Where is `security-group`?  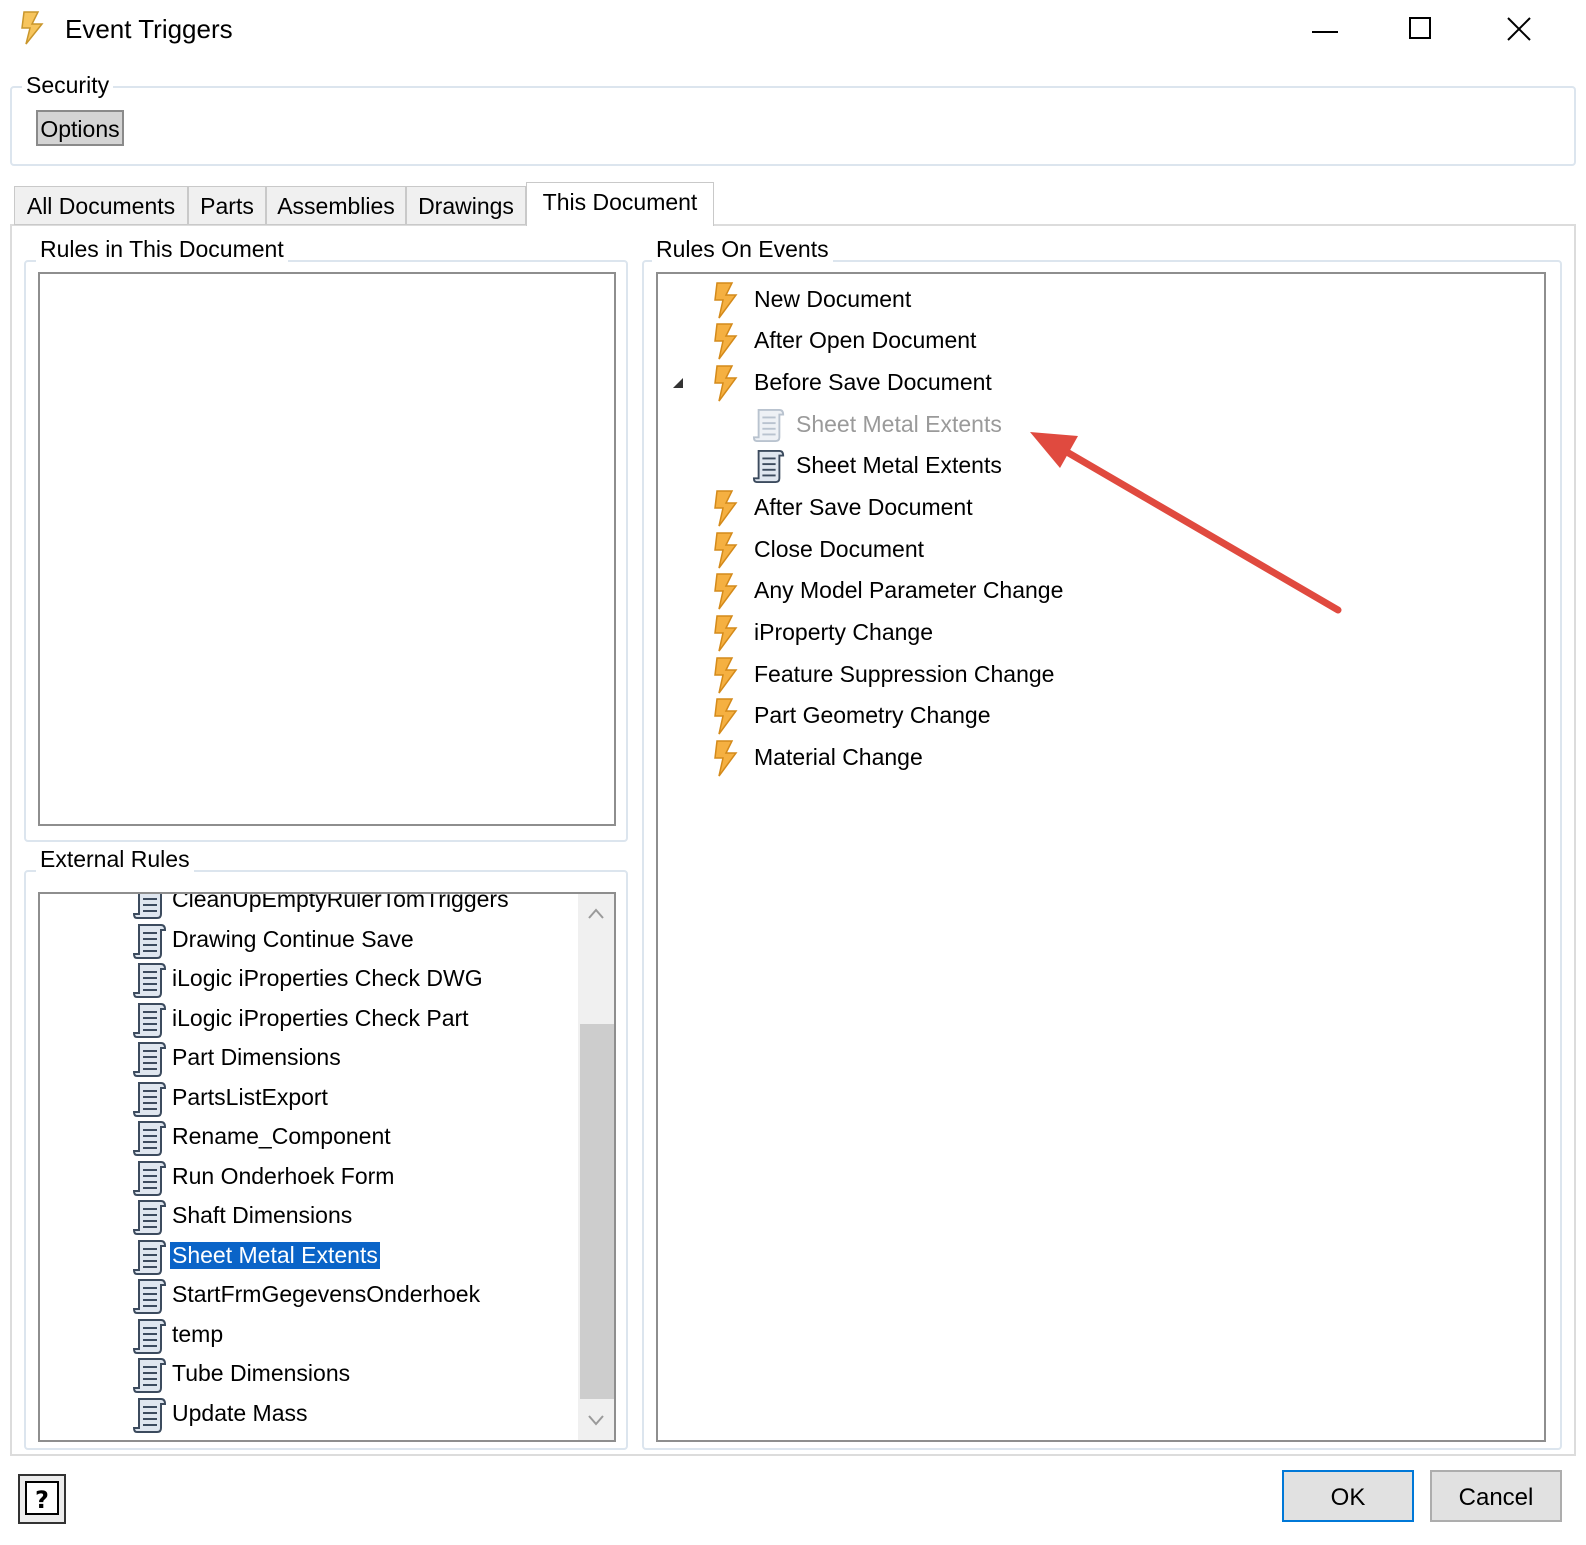 security-group is located at coordinates (793, 126).